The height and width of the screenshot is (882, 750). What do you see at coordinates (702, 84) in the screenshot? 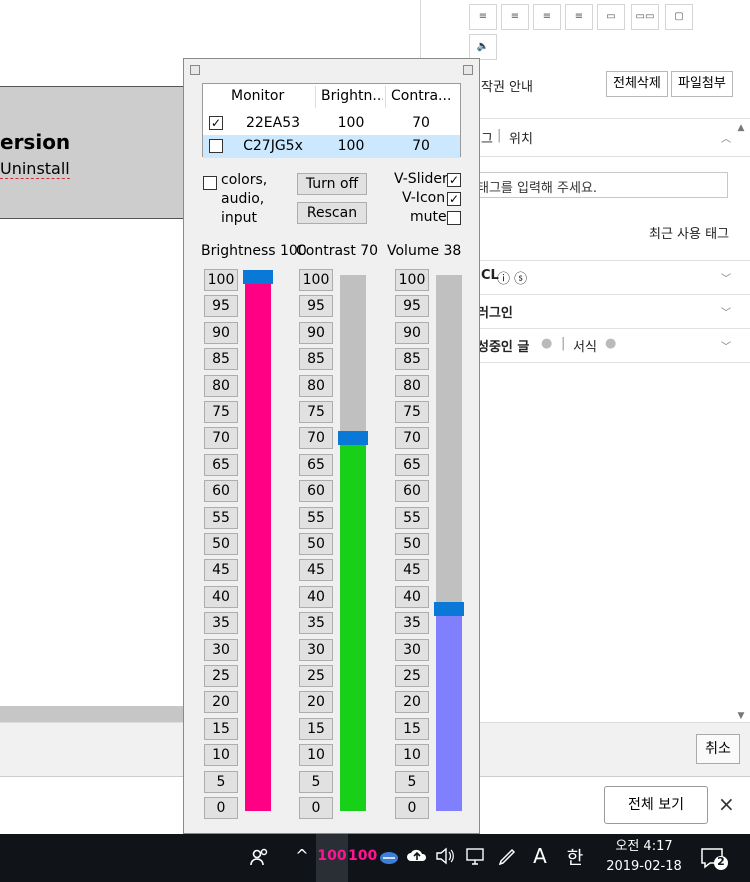
I see `attach-file-button: 파일첨부` at bounding box center [702, 84].